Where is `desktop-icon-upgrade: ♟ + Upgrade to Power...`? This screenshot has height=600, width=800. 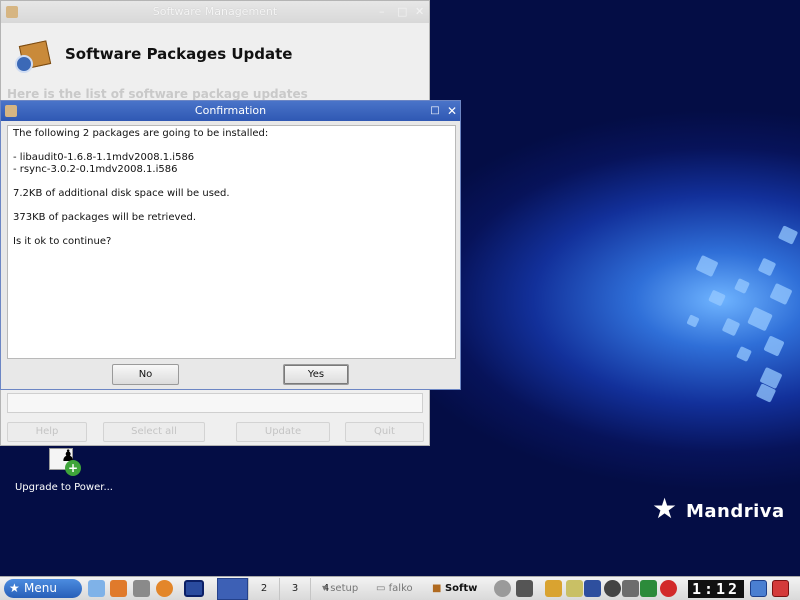
desktop-icon-upgrade: ♟ + Upgrade to Power... is located at coordinates (64, 469).